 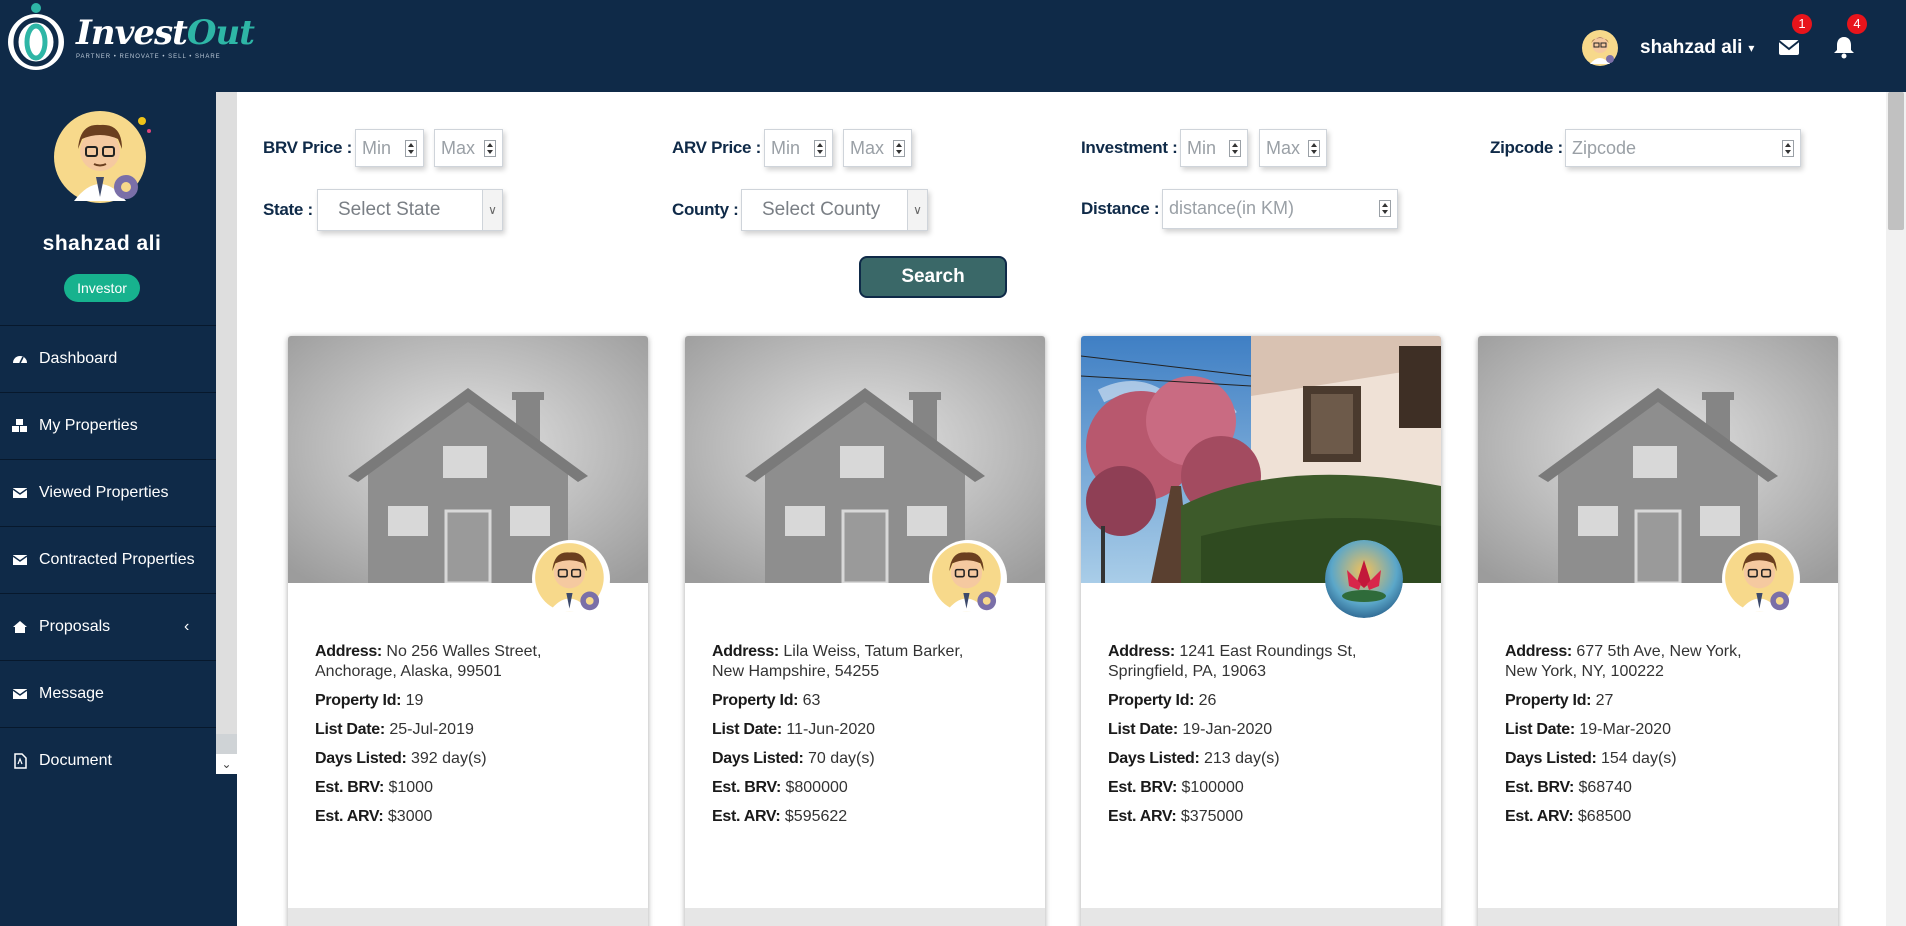 I want to click on arv-max-placeholder: Max, so click(x=867, y=148).